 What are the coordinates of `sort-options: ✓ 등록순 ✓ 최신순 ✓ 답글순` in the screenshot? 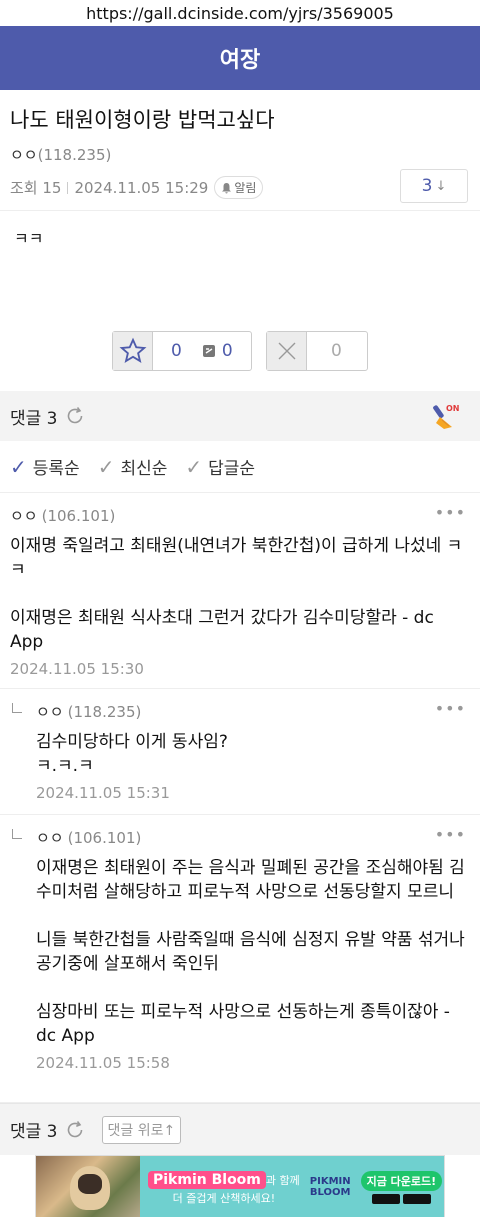 It's located at (240, 467).